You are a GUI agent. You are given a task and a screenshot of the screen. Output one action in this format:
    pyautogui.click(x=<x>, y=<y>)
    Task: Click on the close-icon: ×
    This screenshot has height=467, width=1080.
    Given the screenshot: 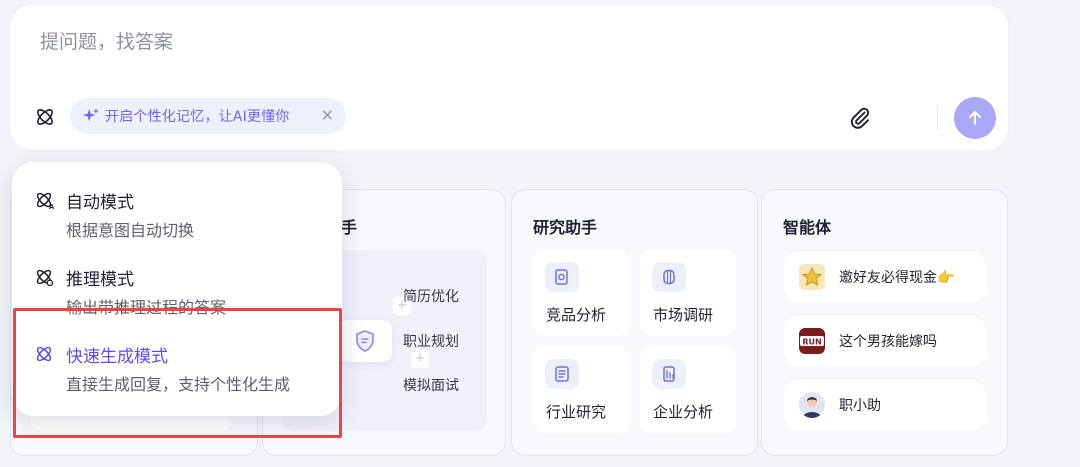 What is the action you would take?
    pyautogui.click(x=327, y=115)
    